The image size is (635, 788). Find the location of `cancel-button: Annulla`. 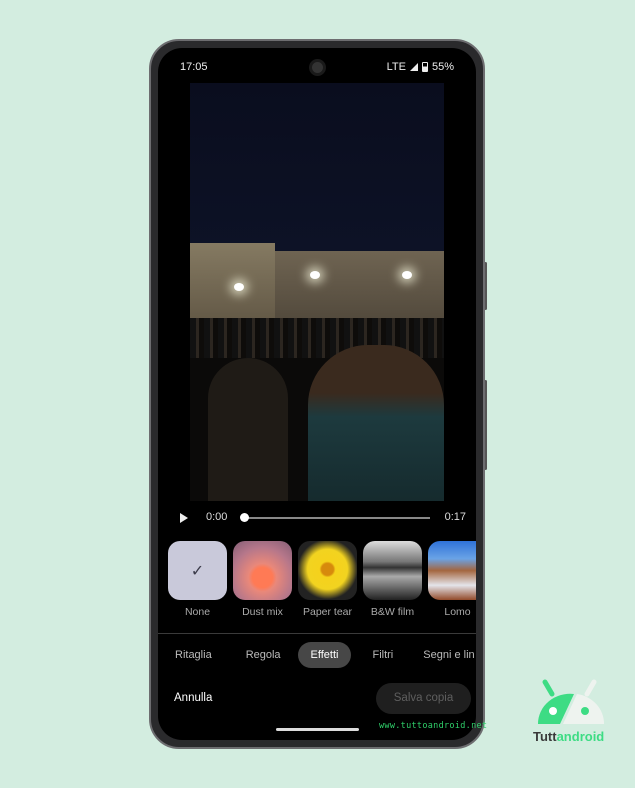

cancel-button: Annulla is located at coordinates (193, 698).